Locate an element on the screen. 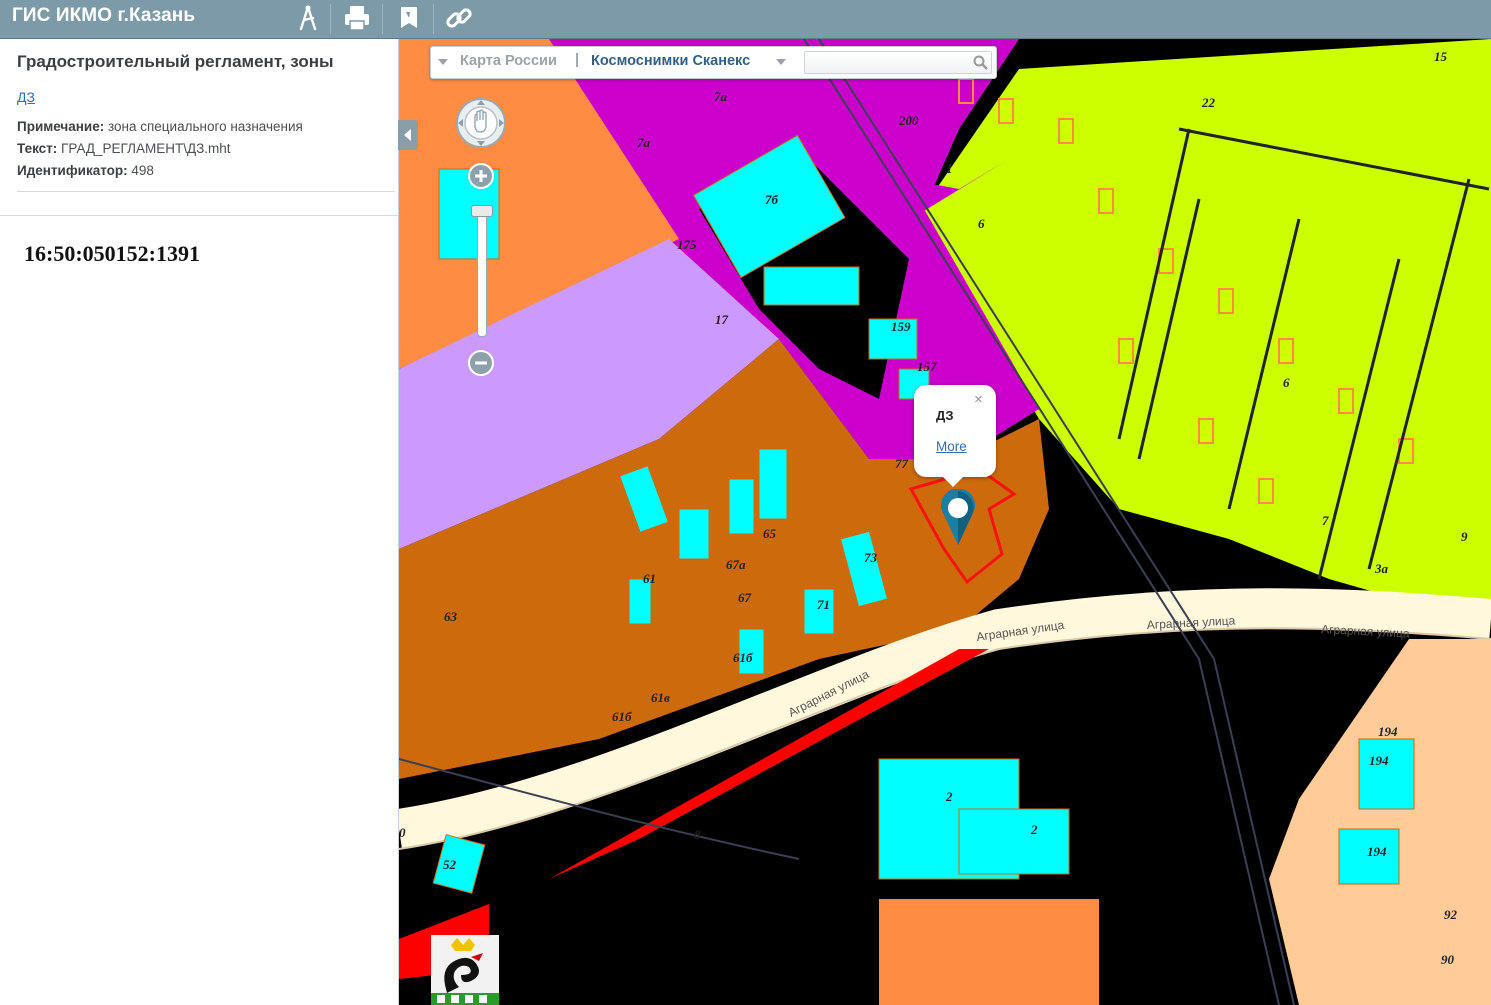 Image resolution: width=1491 pixels, height=1005 pixels. house-number: 200 is located at coordinates (908, 120).